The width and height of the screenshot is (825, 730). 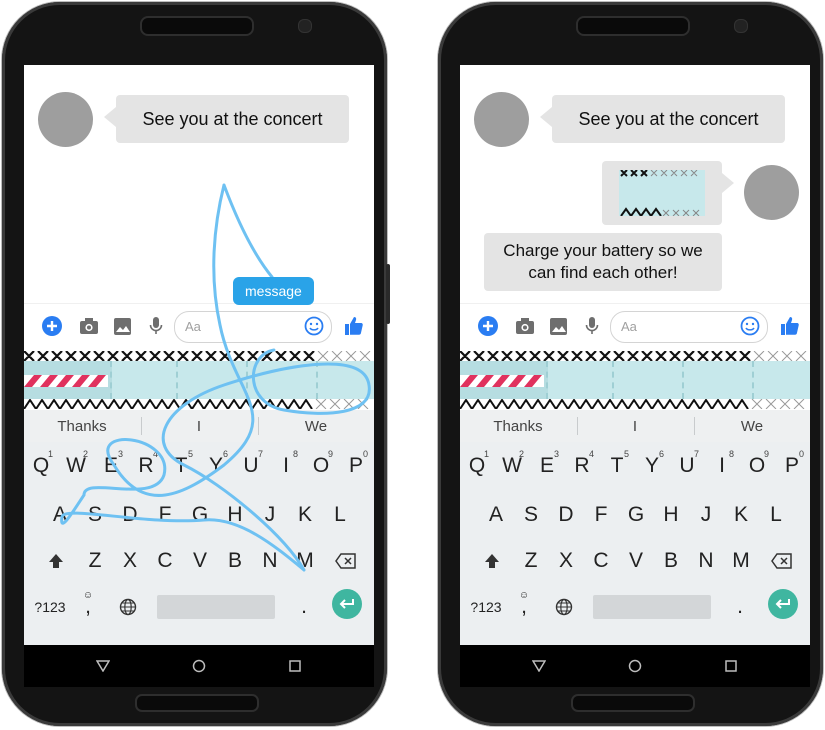 I want to click on key-c: C, so click(x=601, y=561).